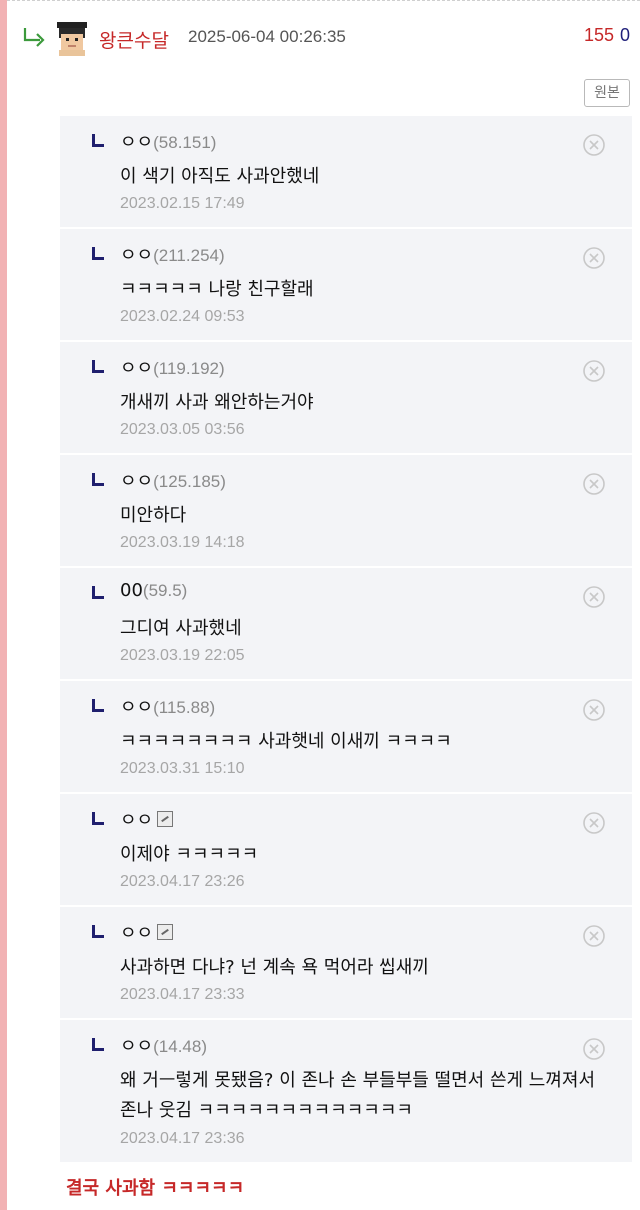  What do you see at coordinates (182, 881) in the screenshot?
I see `reply-time: 2023.04.17 23:26` at bounding box center [182, 881].